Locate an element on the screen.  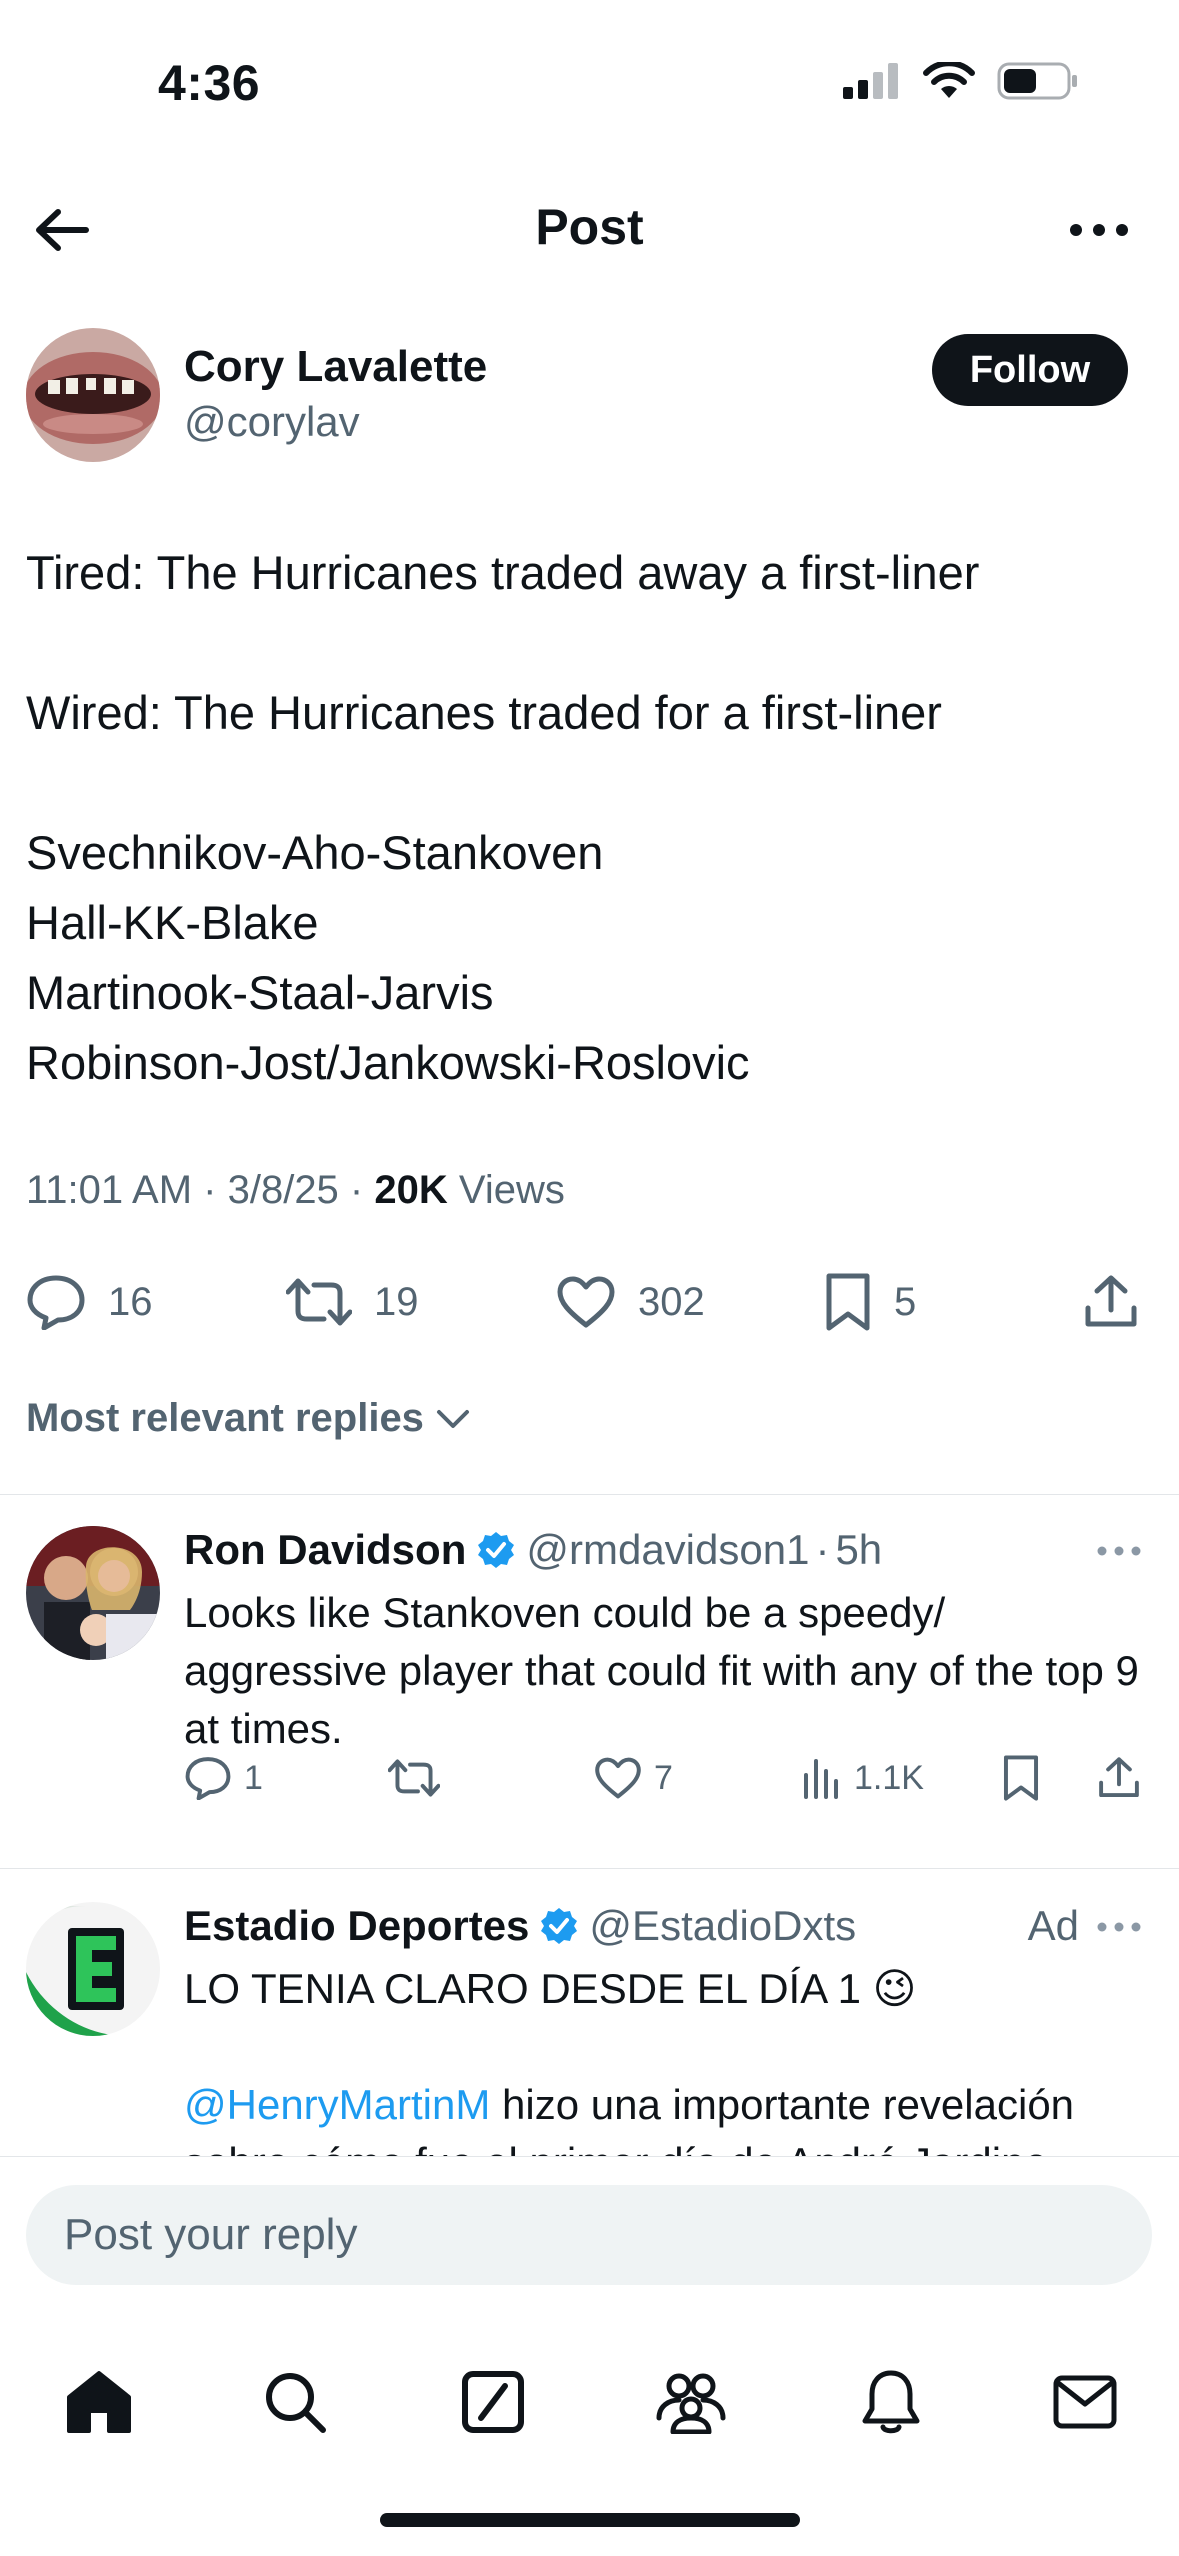
wifi-icon is located at coordinates (949, 80).